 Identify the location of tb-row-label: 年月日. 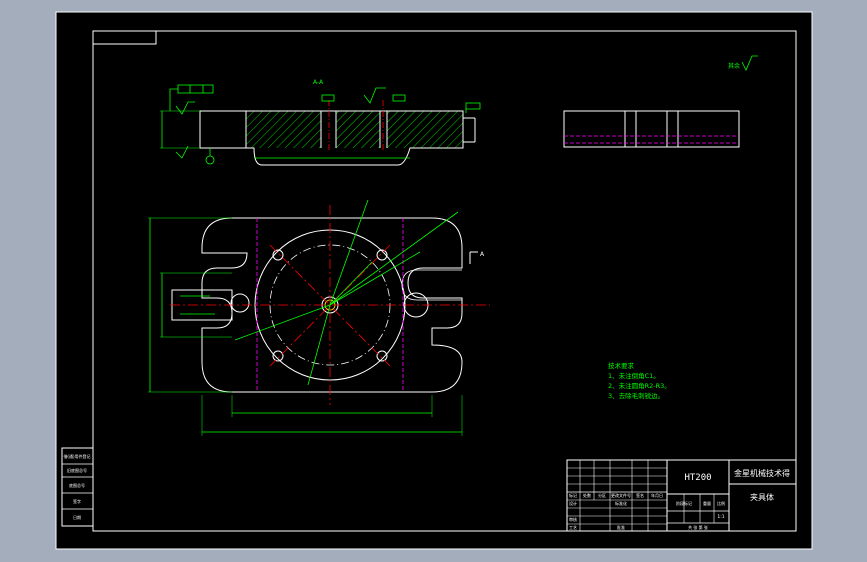
(657, 495).